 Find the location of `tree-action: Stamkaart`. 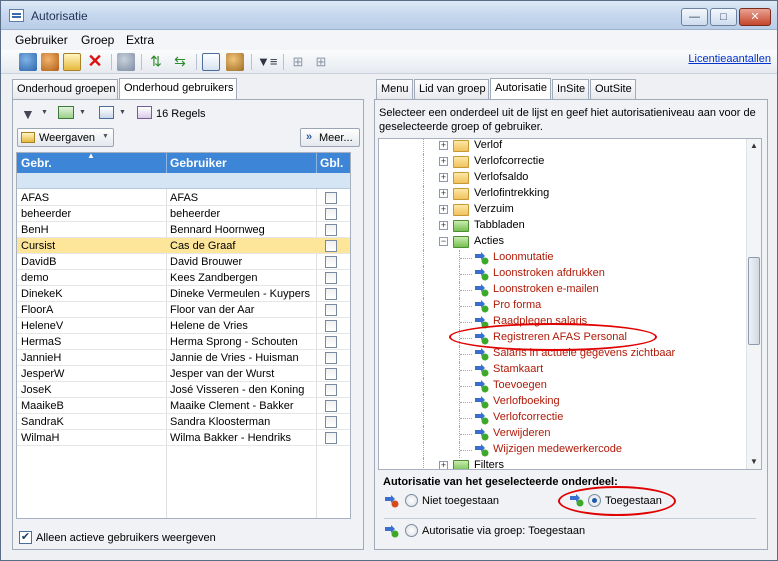

tree-action: Stamkaart is located at coordinates (562, 370).